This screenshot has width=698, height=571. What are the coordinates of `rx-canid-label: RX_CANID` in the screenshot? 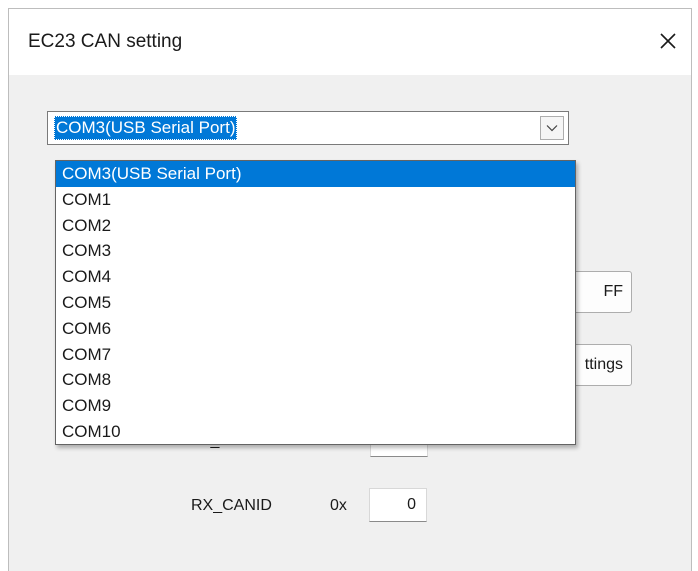 It's located at (231, 505).